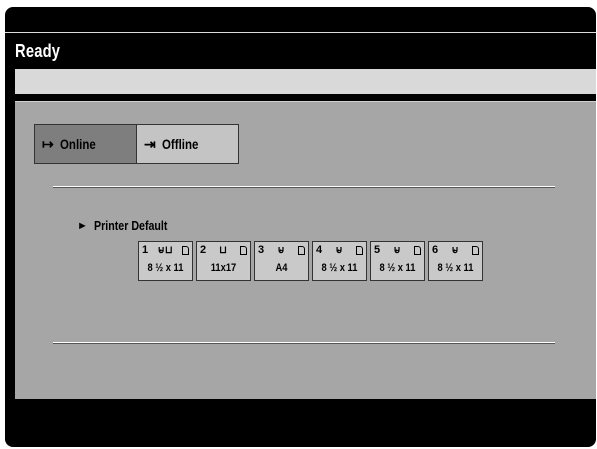 Image resolution: width=597 pixels, height=449 pixels. I want to click on tray-1-button: 1 ⊌⊔ 8 ½ x 11, so click(165, 261).